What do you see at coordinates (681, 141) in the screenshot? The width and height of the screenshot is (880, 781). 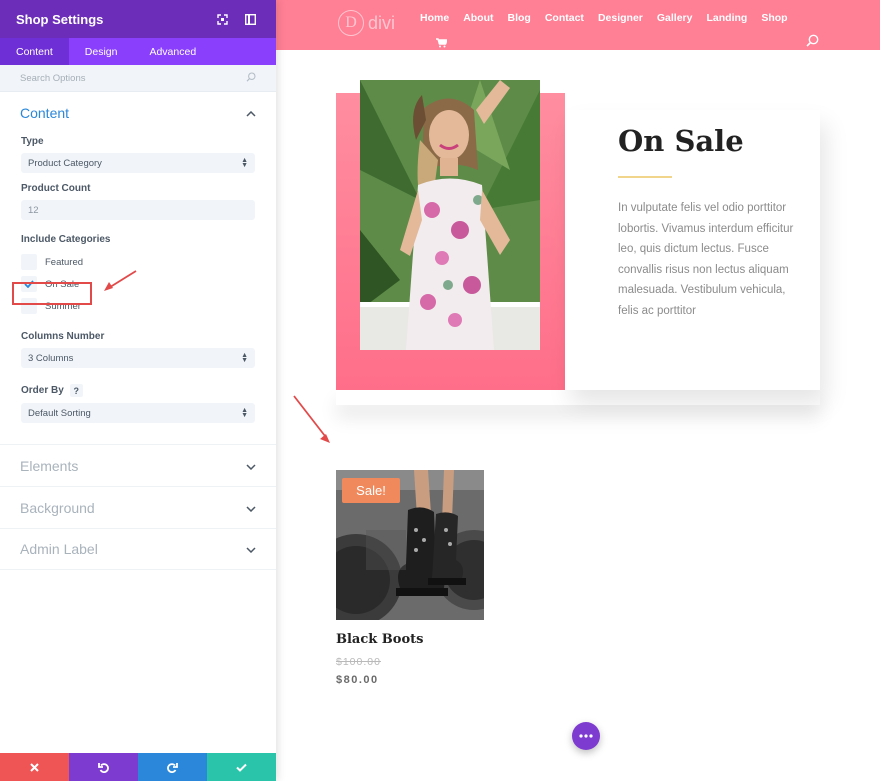 I see `hero-title: On Sale` at bounding box center [681, 141].